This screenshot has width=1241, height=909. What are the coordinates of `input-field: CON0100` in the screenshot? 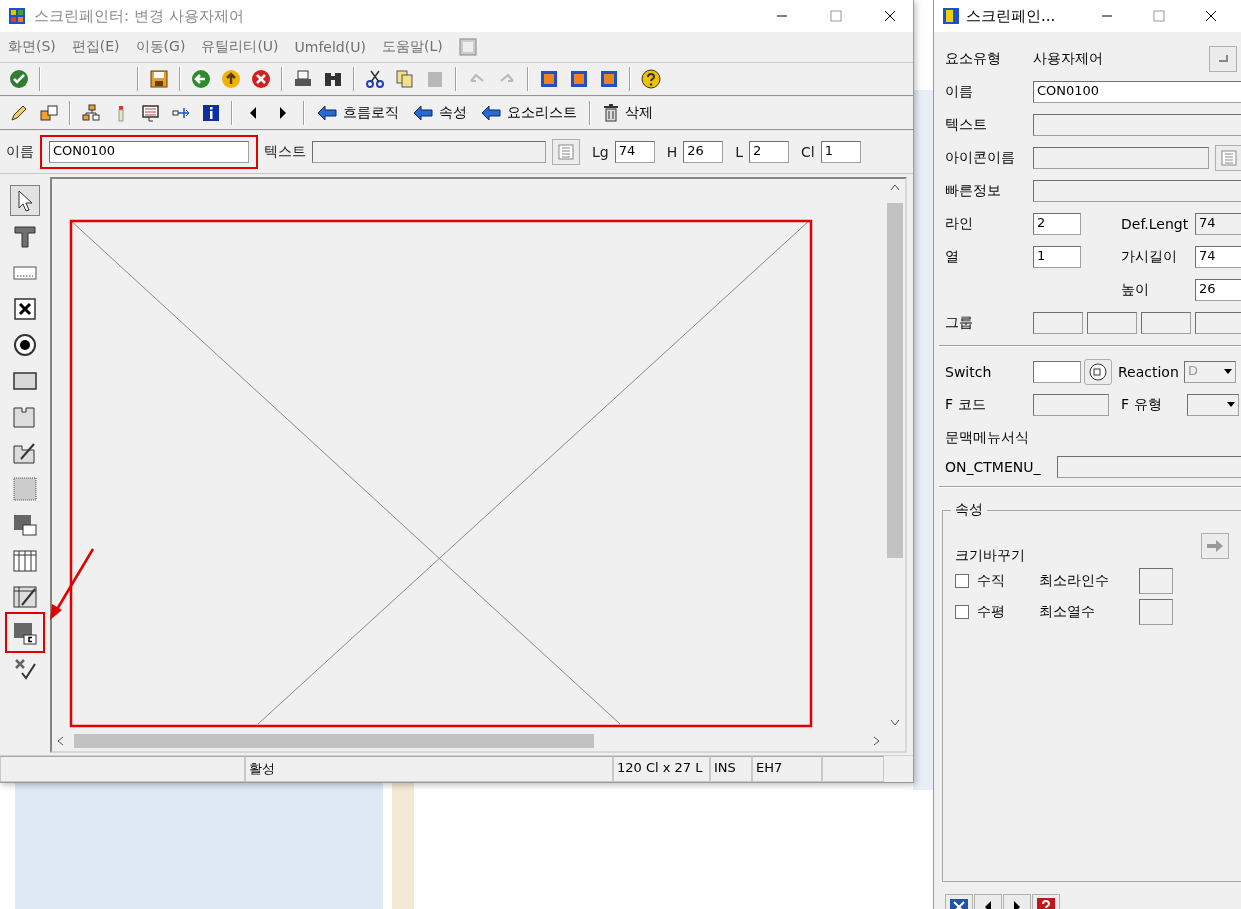 It's located at (1137, 91).